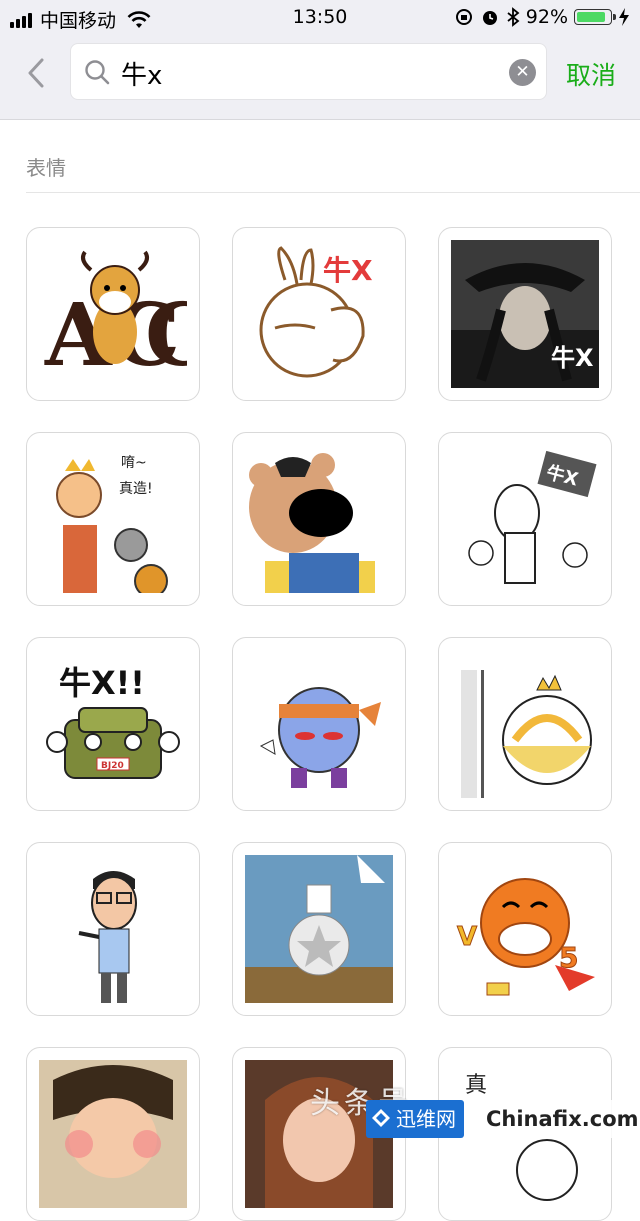  What do you see at coordinates (134, 463) in the screenshot?
I see `svg-text: 唷~` at bounding box center [134, 463].